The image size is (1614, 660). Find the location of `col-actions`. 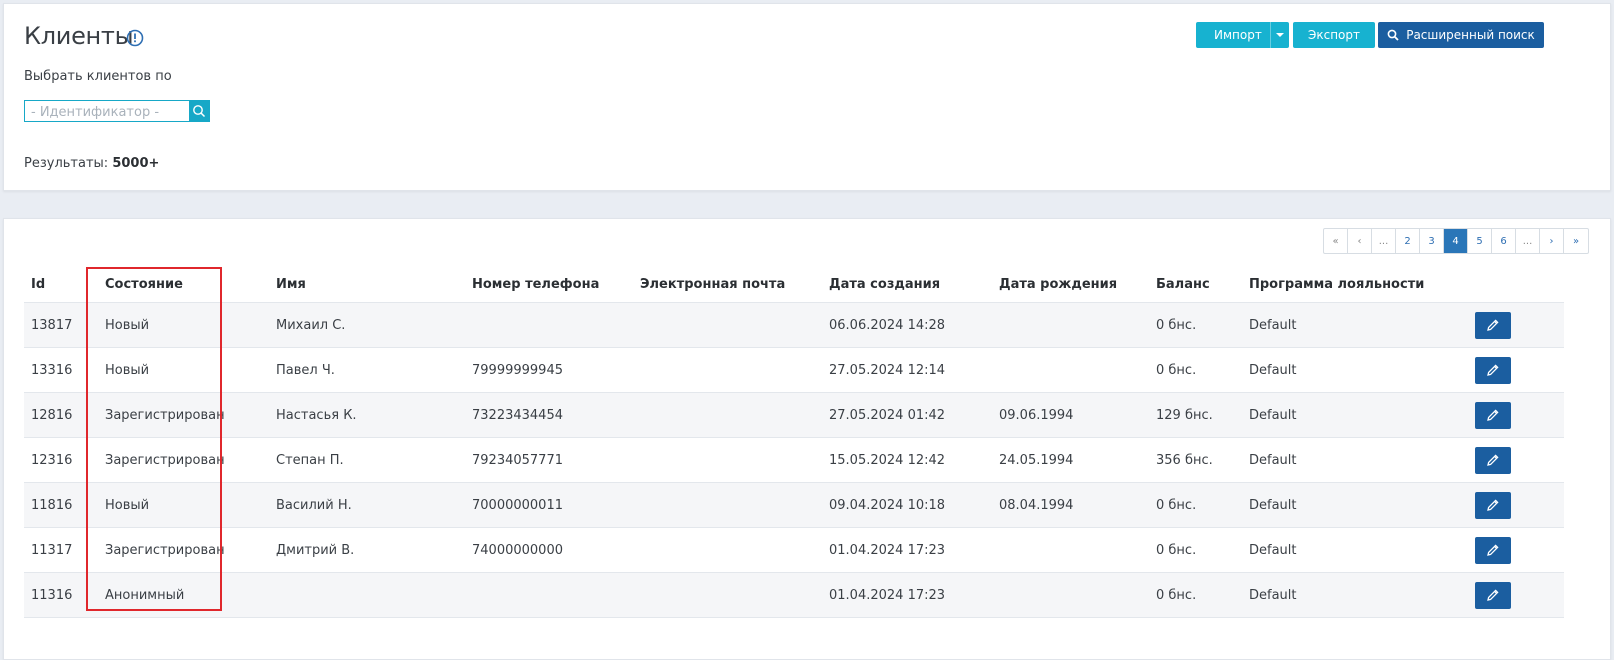

col-actions is located at coordinates (1519, 284).